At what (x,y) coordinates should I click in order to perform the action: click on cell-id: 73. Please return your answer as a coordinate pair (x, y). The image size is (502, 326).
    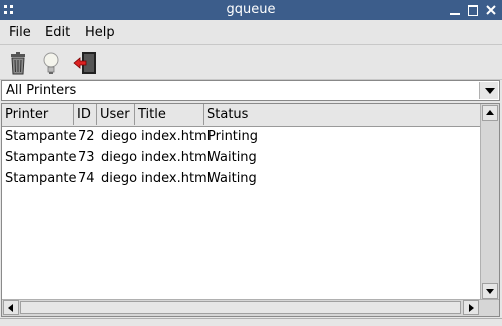
    Looking at the image, I should click on (86, 157).